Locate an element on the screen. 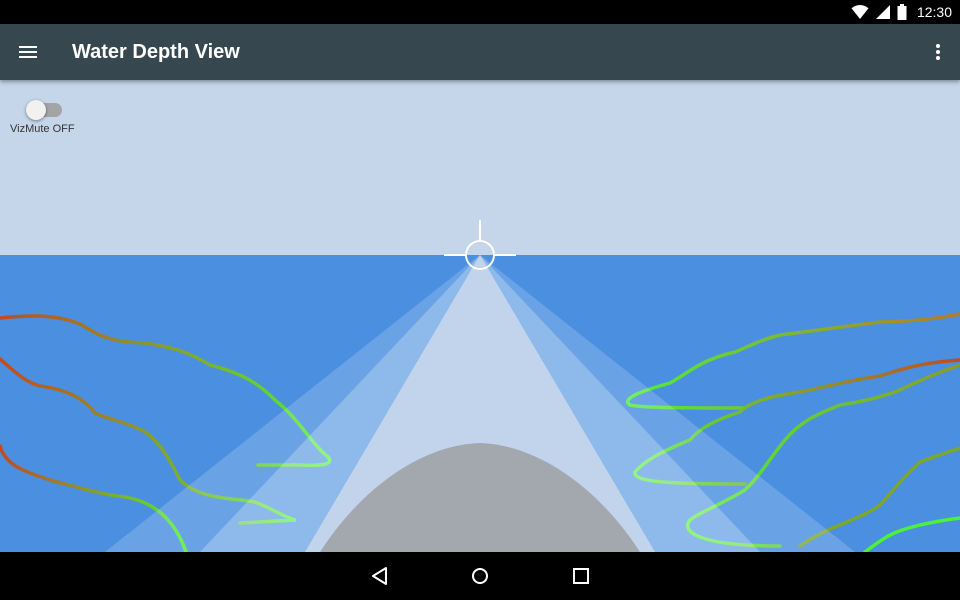  more-vert-icon is located at coordinates (938, 52).